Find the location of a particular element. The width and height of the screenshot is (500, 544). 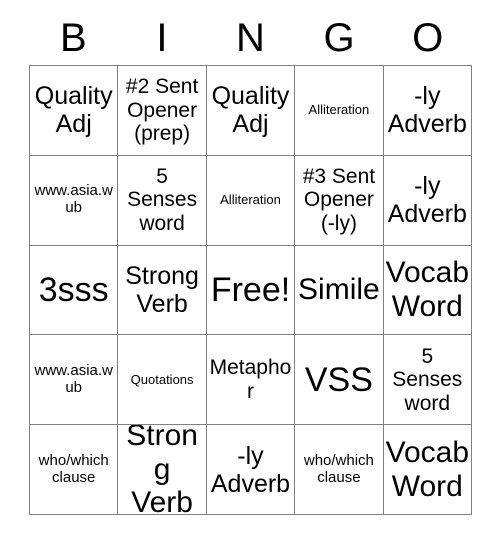

bingo-cell-free: Free! is located at coordinates (251, 290).